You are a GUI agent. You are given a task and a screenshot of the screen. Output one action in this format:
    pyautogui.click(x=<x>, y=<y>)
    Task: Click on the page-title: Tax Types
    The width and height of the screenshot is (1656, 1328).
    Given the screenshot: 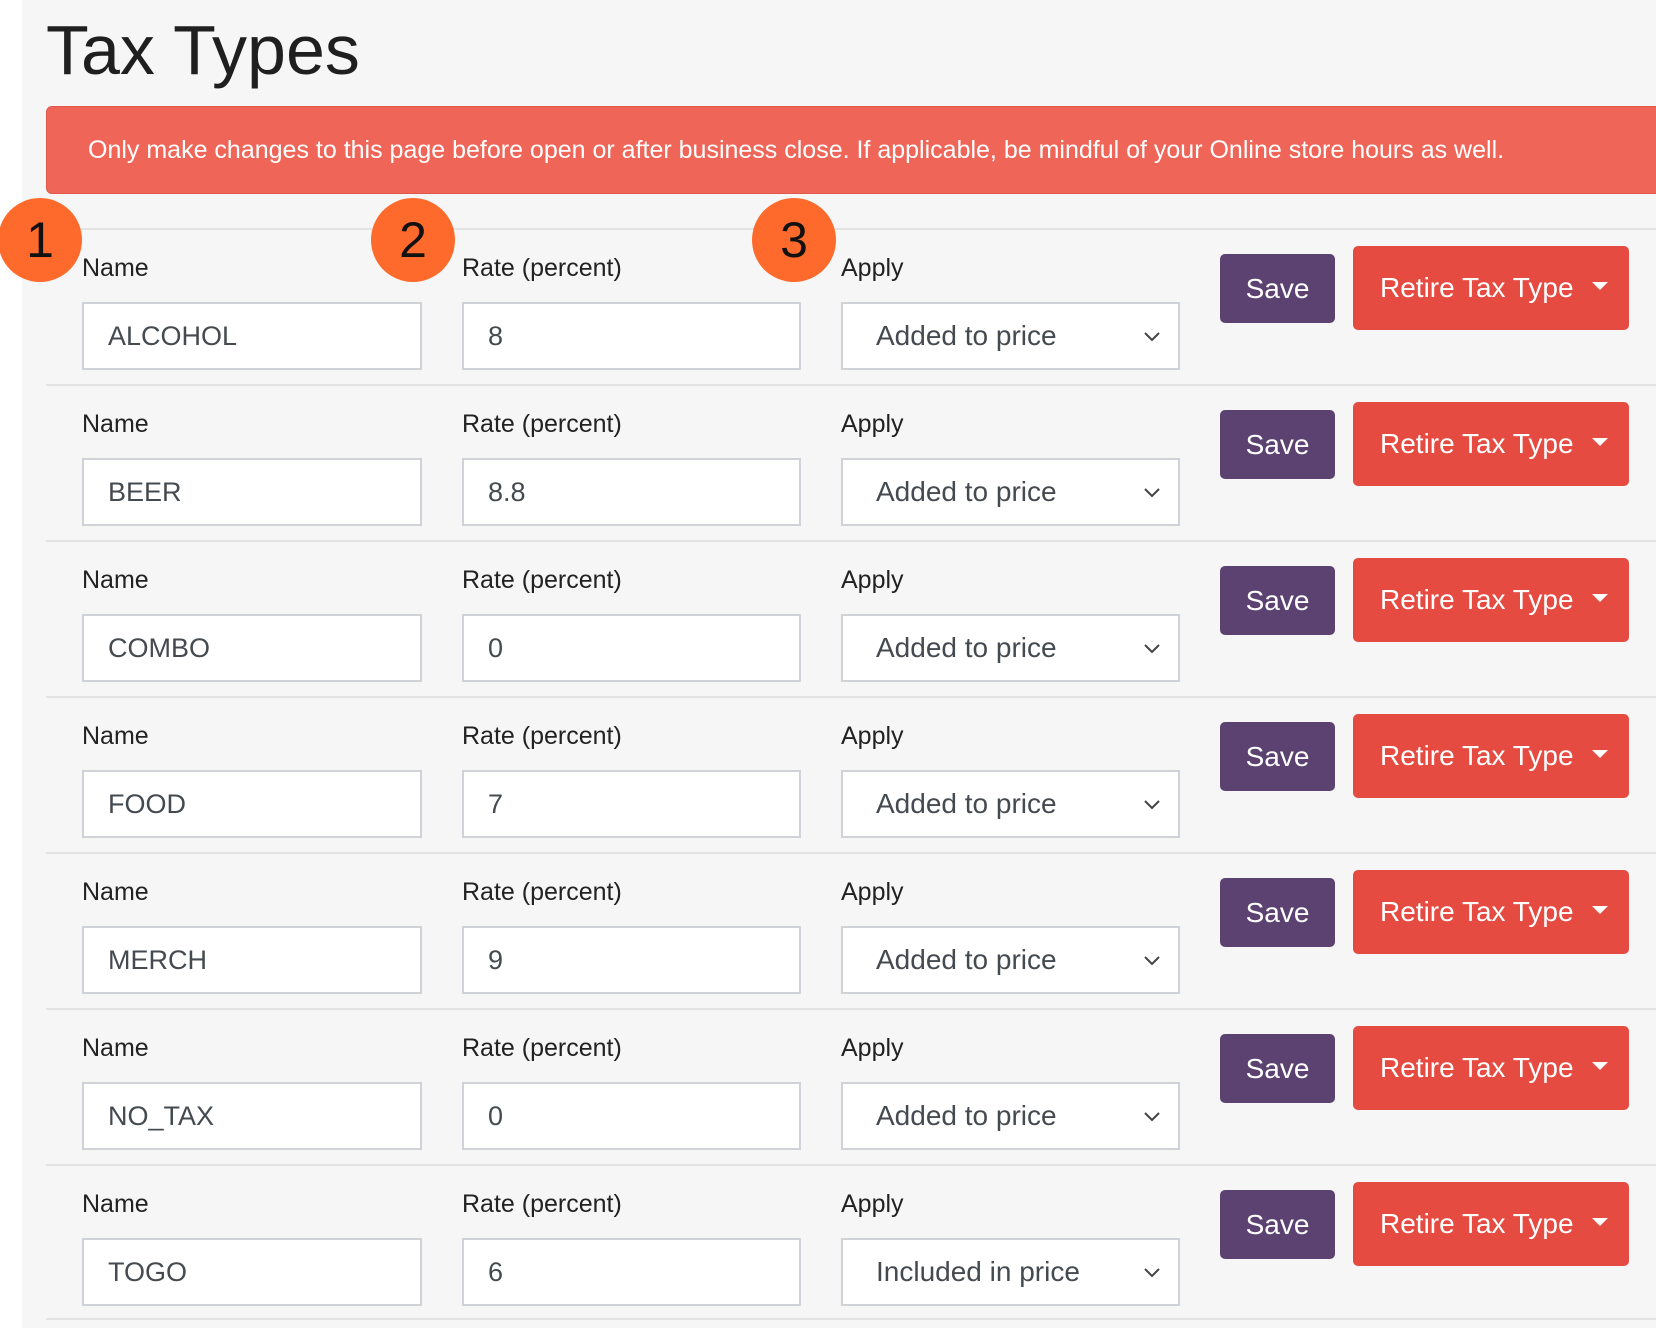 What is the action you would take?
    pyautogui.click(x=203, y=50)
    